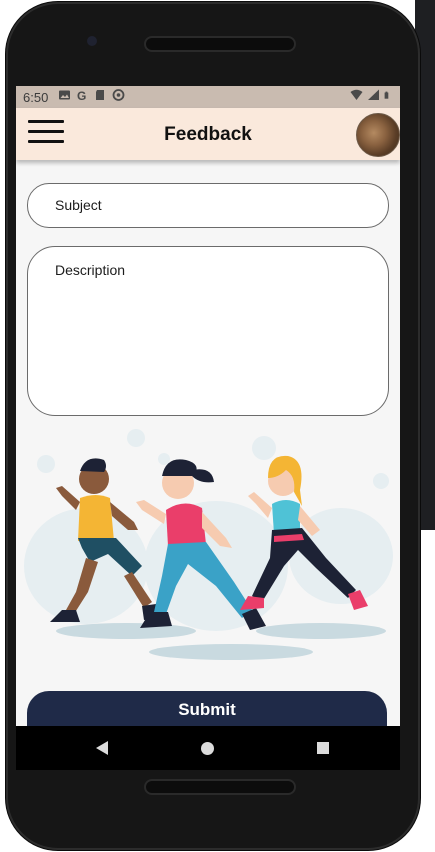 This screenshot has width=435, height=852. I want to click on description-placeholder: Description, so click(90, 270).